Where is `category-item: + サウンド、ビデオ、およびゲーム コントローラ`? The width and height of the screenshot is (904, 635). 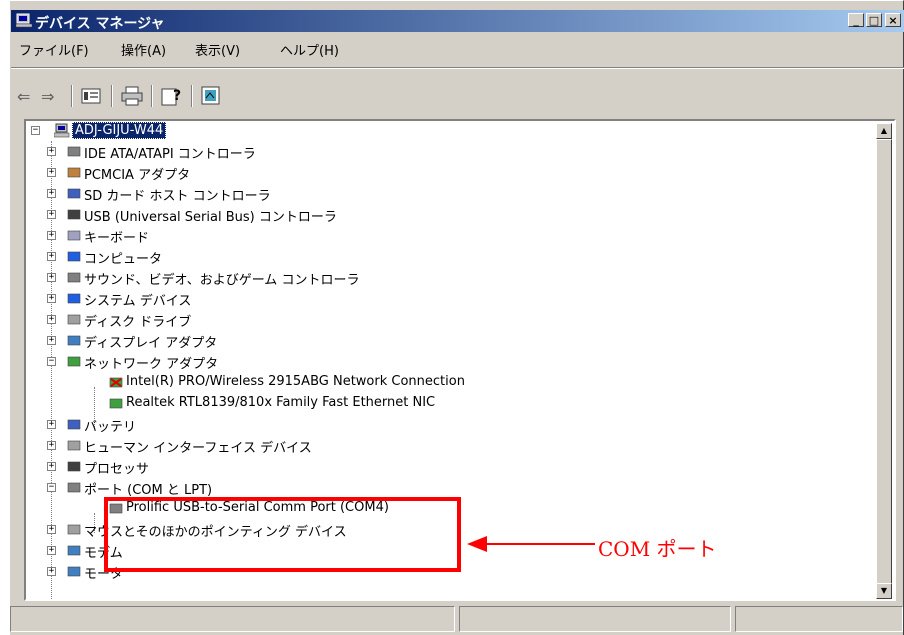
category-item: + サウンド、ビデオ、およびゲーム コントローラ is located at coordinates (446, 278).